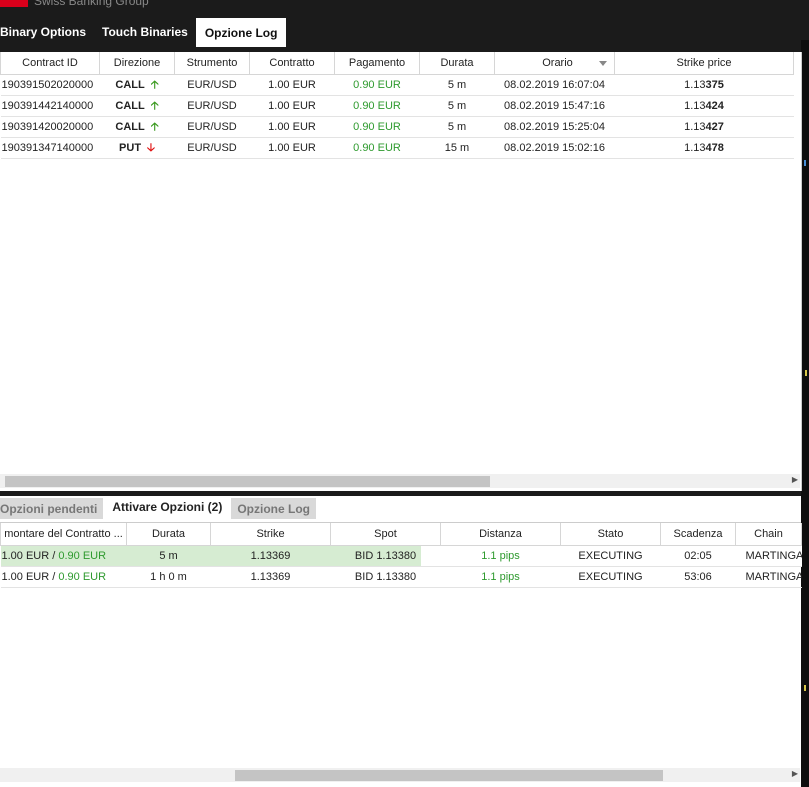 The width and height of the screenshot is (809, 787). I want to click on direction-label: PUT, so click(130, 147).